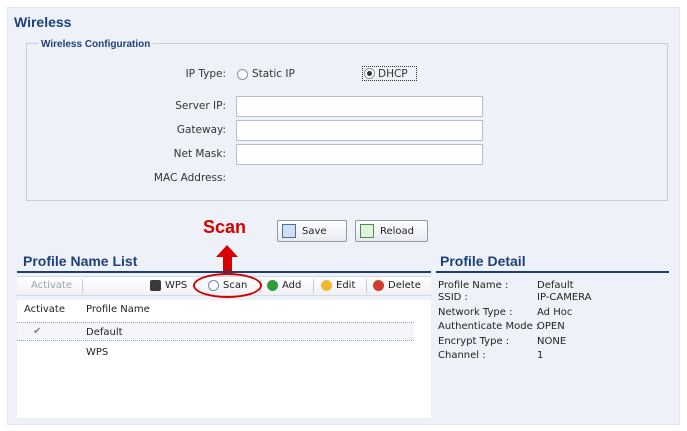 This screenshot has width=687, height=431. I want to click on profile-name-cell: WPS, so click(97, 352).